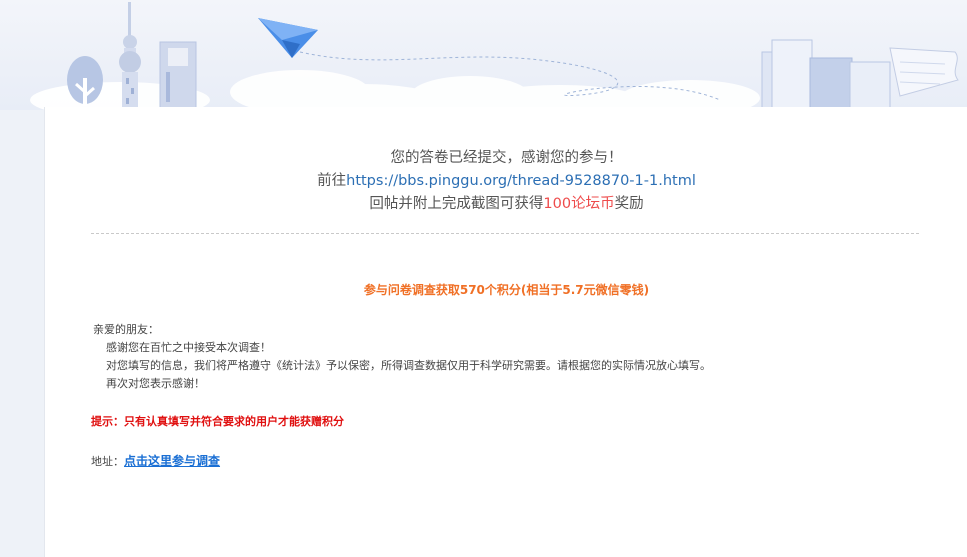 This screenshot has height=557, width=967. I want to click on submitted-message: 您的答卷已经提交，感谢您的参与！, so click(506, 158).